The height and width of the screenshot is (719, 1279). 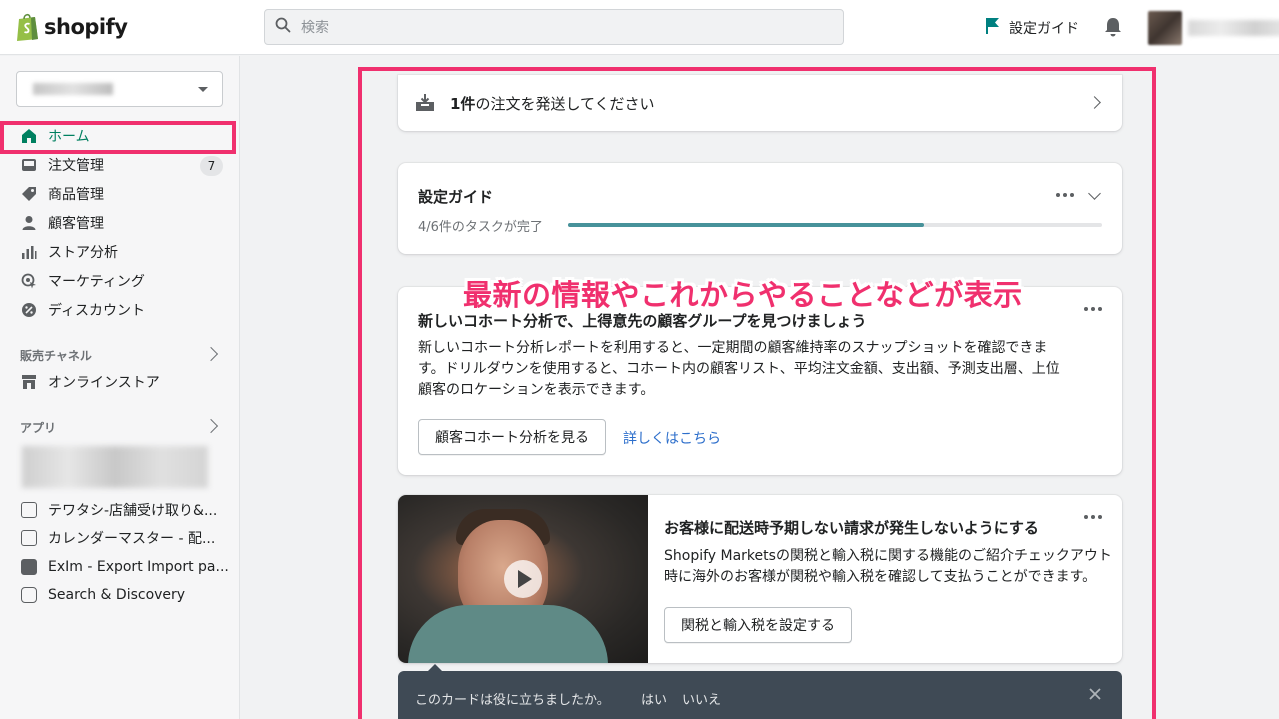 I want to click on store-name-redacted, so click(x=73, y=89).